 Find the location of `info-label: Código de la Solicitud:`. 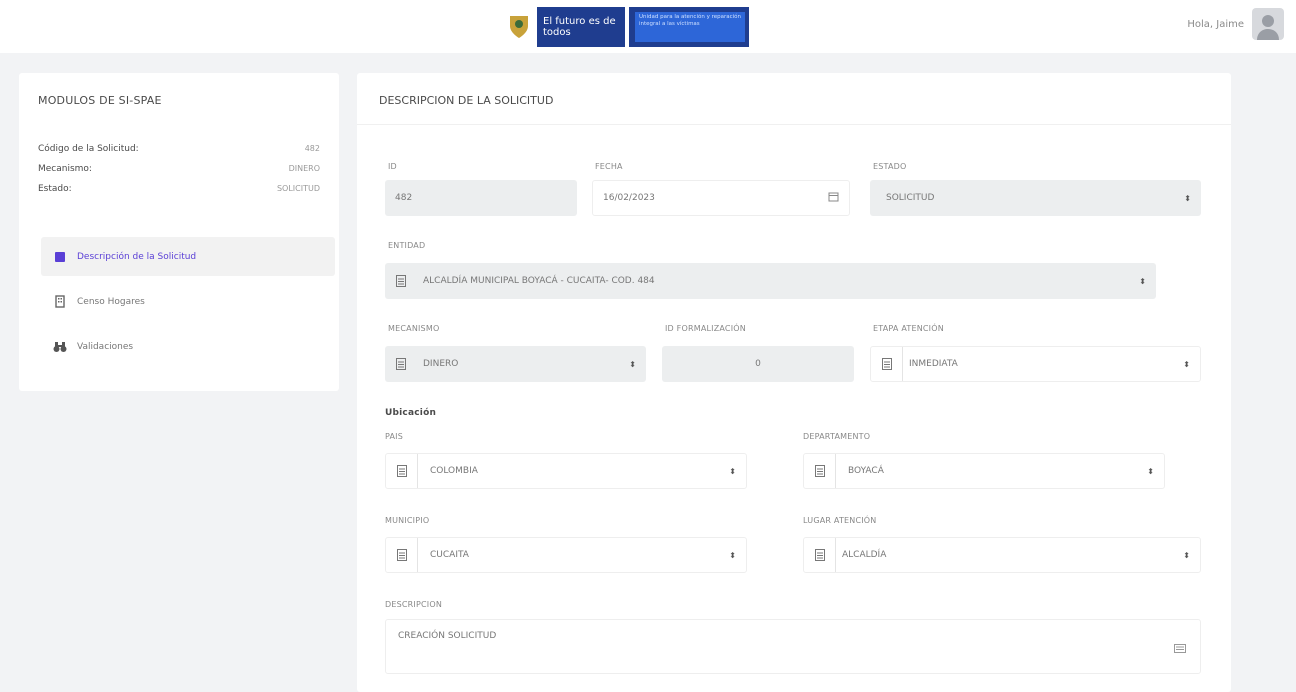

info-label: Código de la Solicitud: is located at coordinates (88, 149).